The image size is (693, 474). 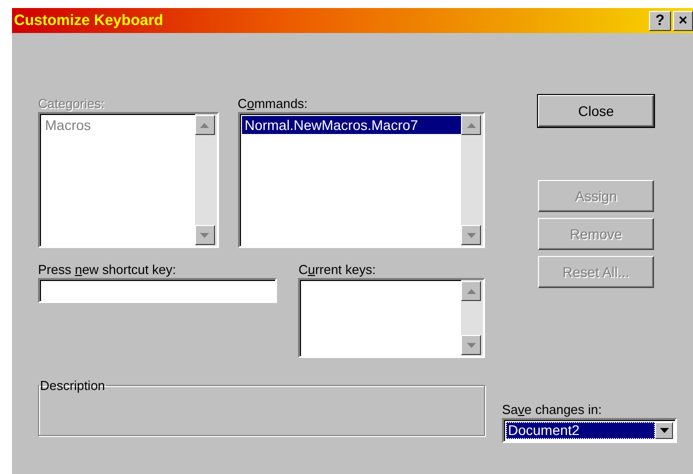 What do you see at coordinates (552, 409) in the screenshot?
I see `field-label: Save changes in:` at bounding box center [552, 409].